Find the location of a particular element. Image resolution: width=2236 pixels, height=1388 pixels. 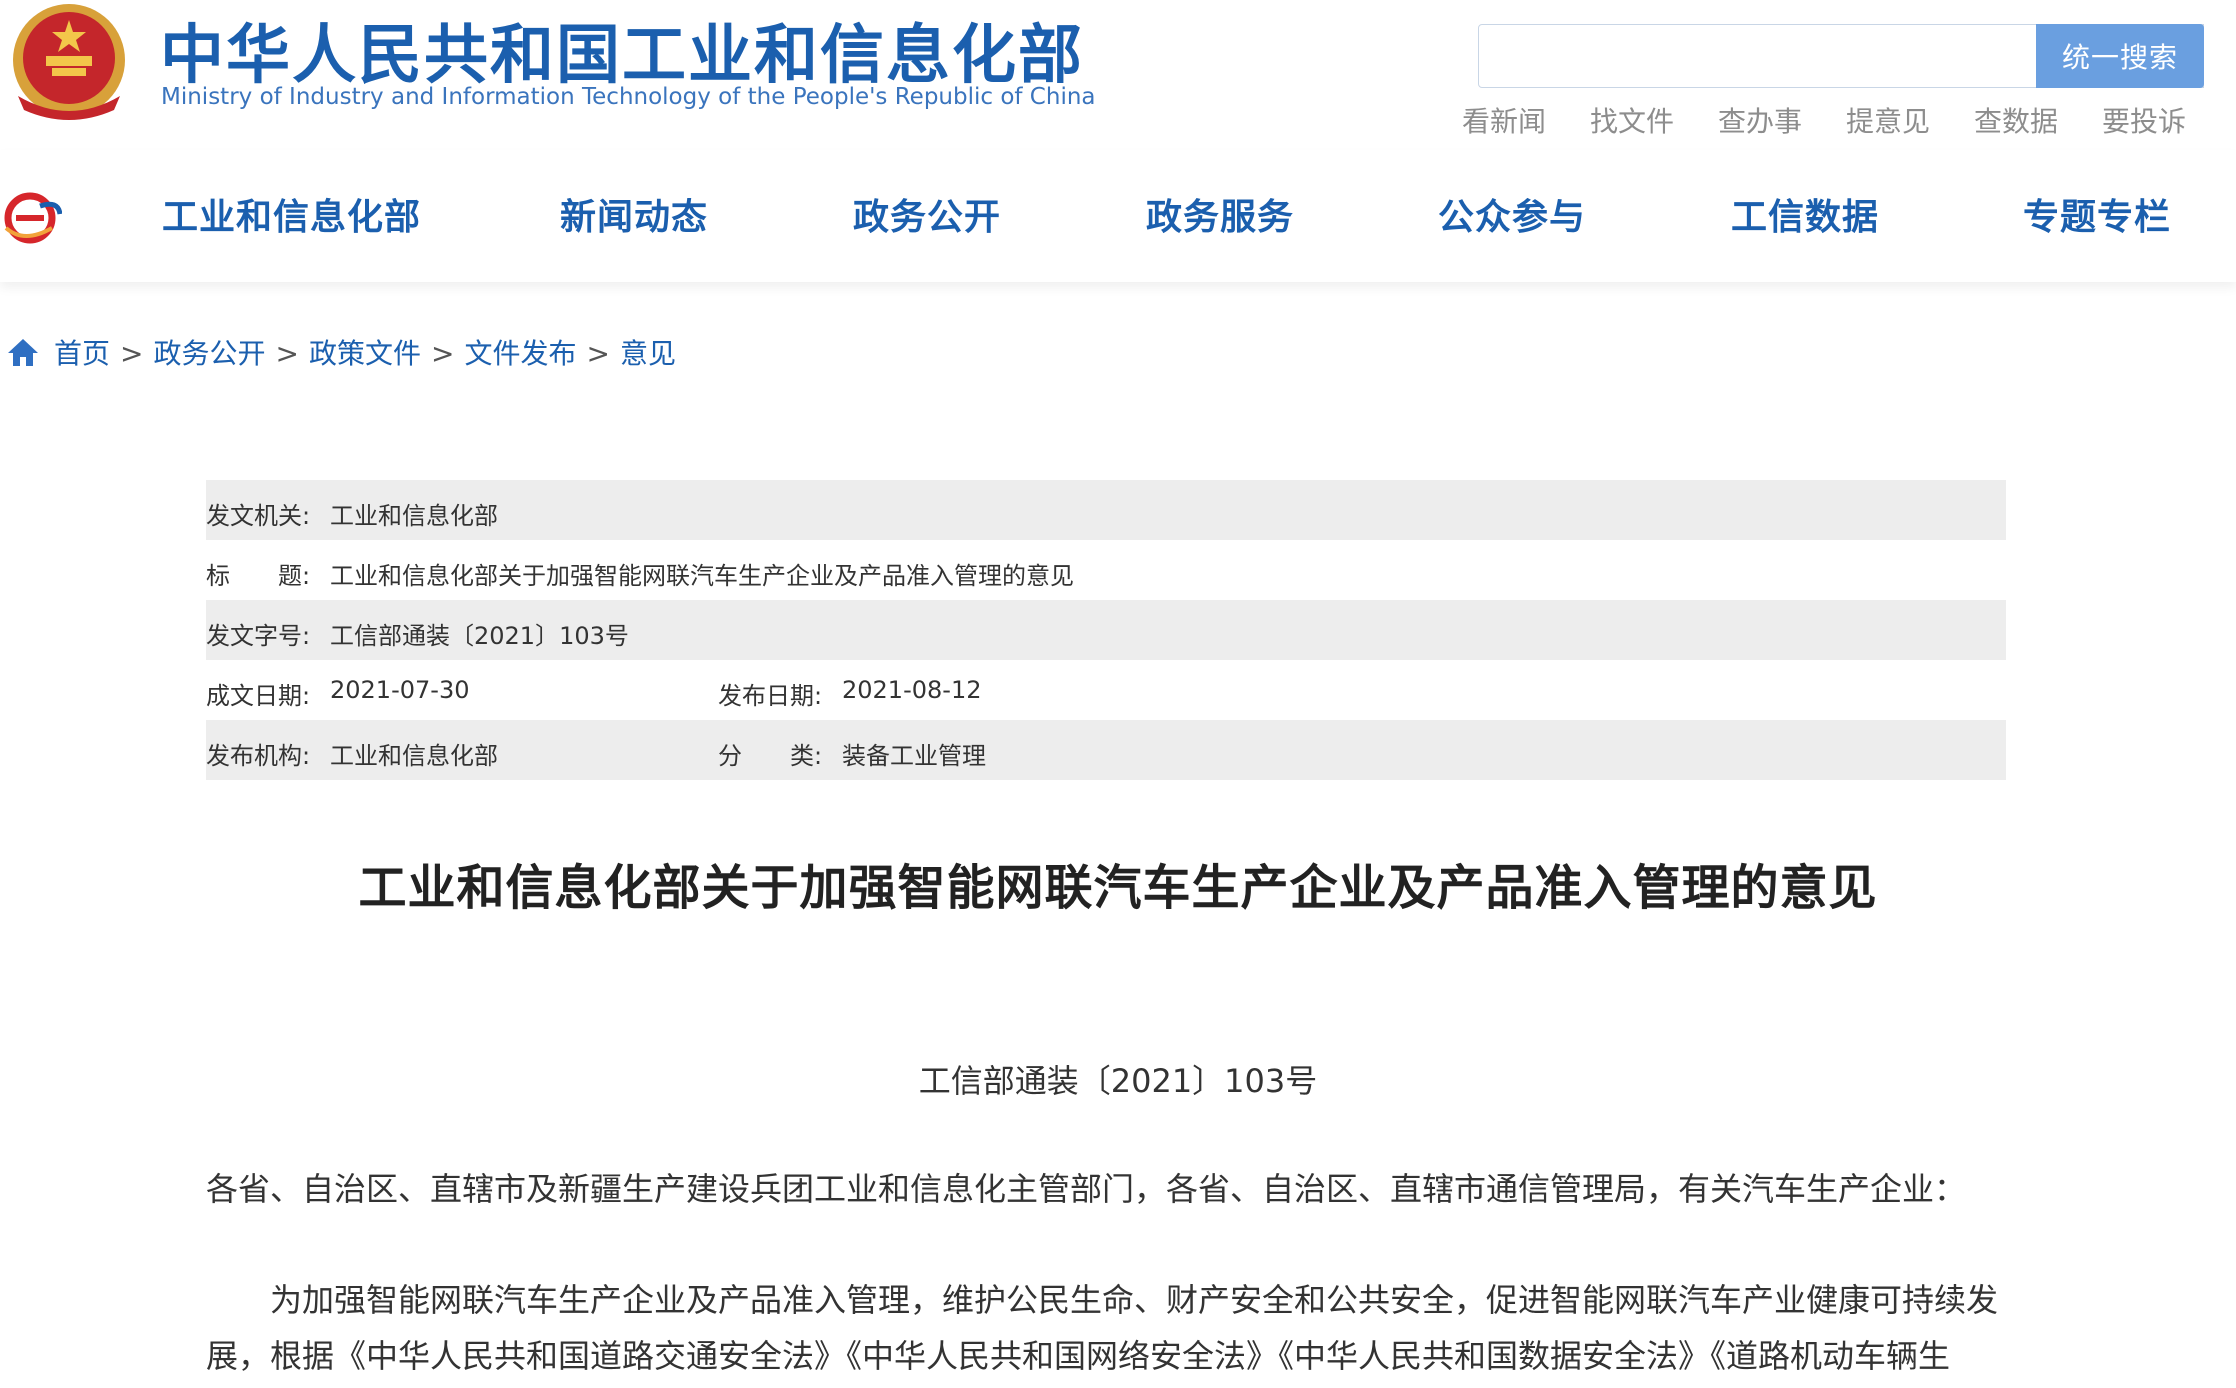

category-value: 装备工业管理 is located at coordinates (914, 756).